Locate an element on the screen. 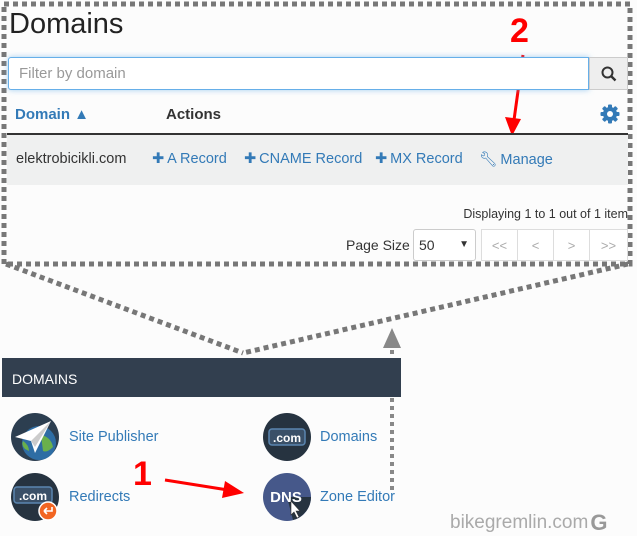 The image size is (637, 536). prev-page-button: < is located at coordinates (535, 245).